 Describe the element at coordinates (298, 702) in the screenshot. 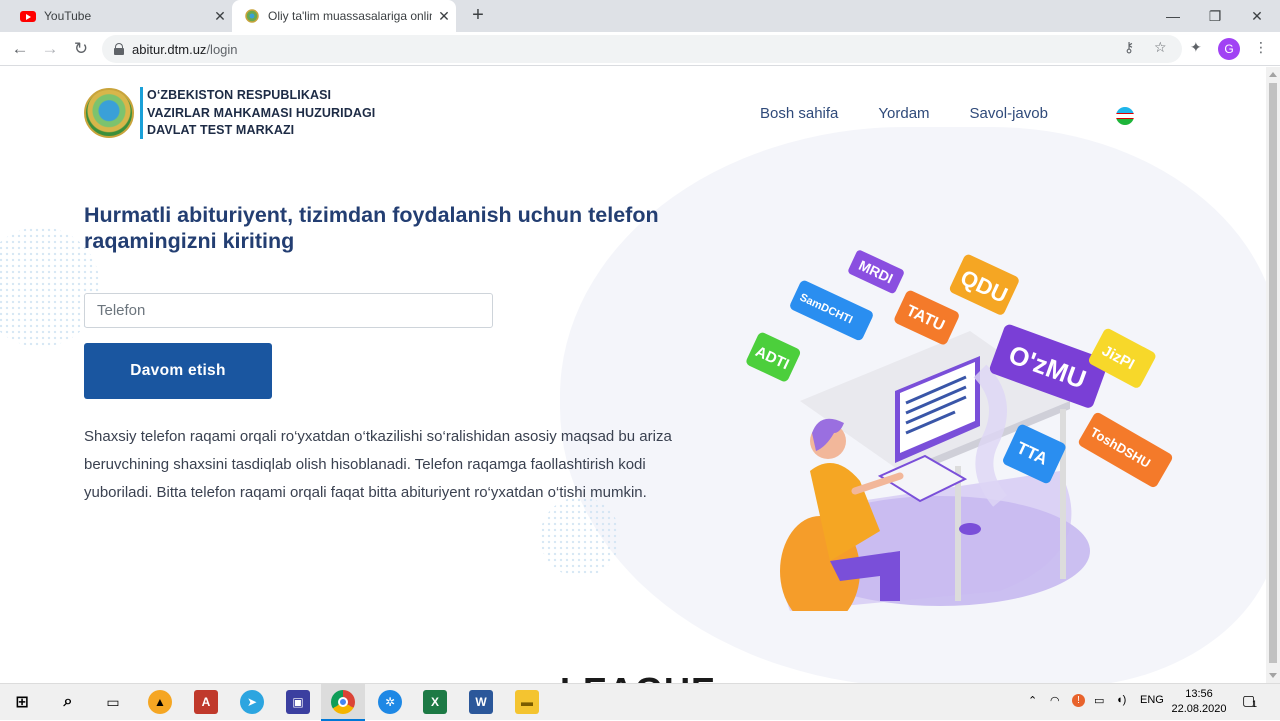

I see `save-icon: ▣` at that location.